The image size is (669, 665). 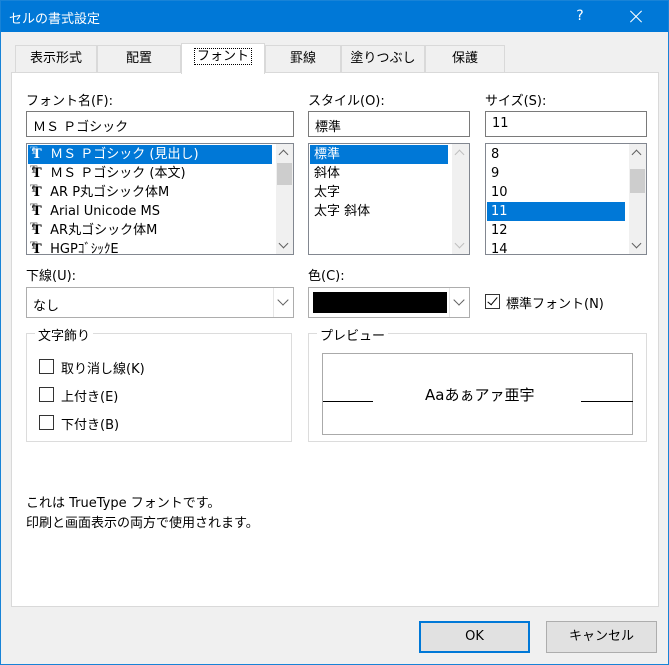 I want to click on ok-button: OK, so click(x=474, y=637).